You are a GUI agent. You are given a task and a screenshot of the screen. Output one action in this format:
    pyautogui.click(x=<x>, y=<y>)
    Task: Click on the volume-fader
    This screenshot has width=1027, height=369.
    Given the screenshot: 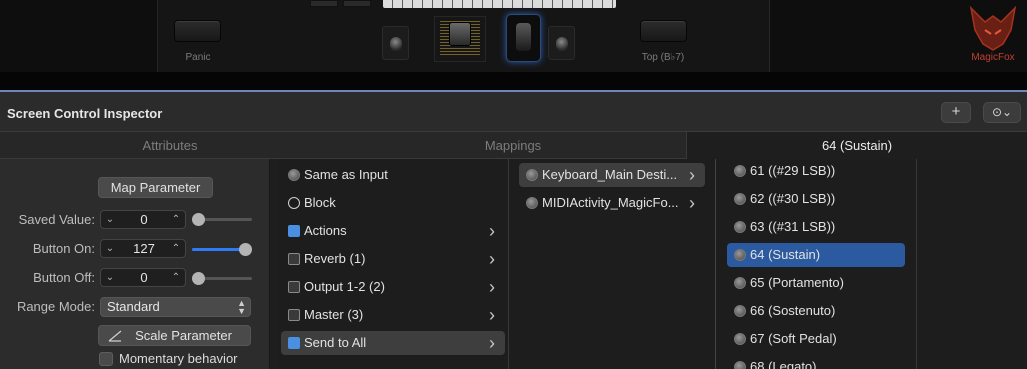 What is the action you would take?
    pyautogui.click(x=460, y=39)
    